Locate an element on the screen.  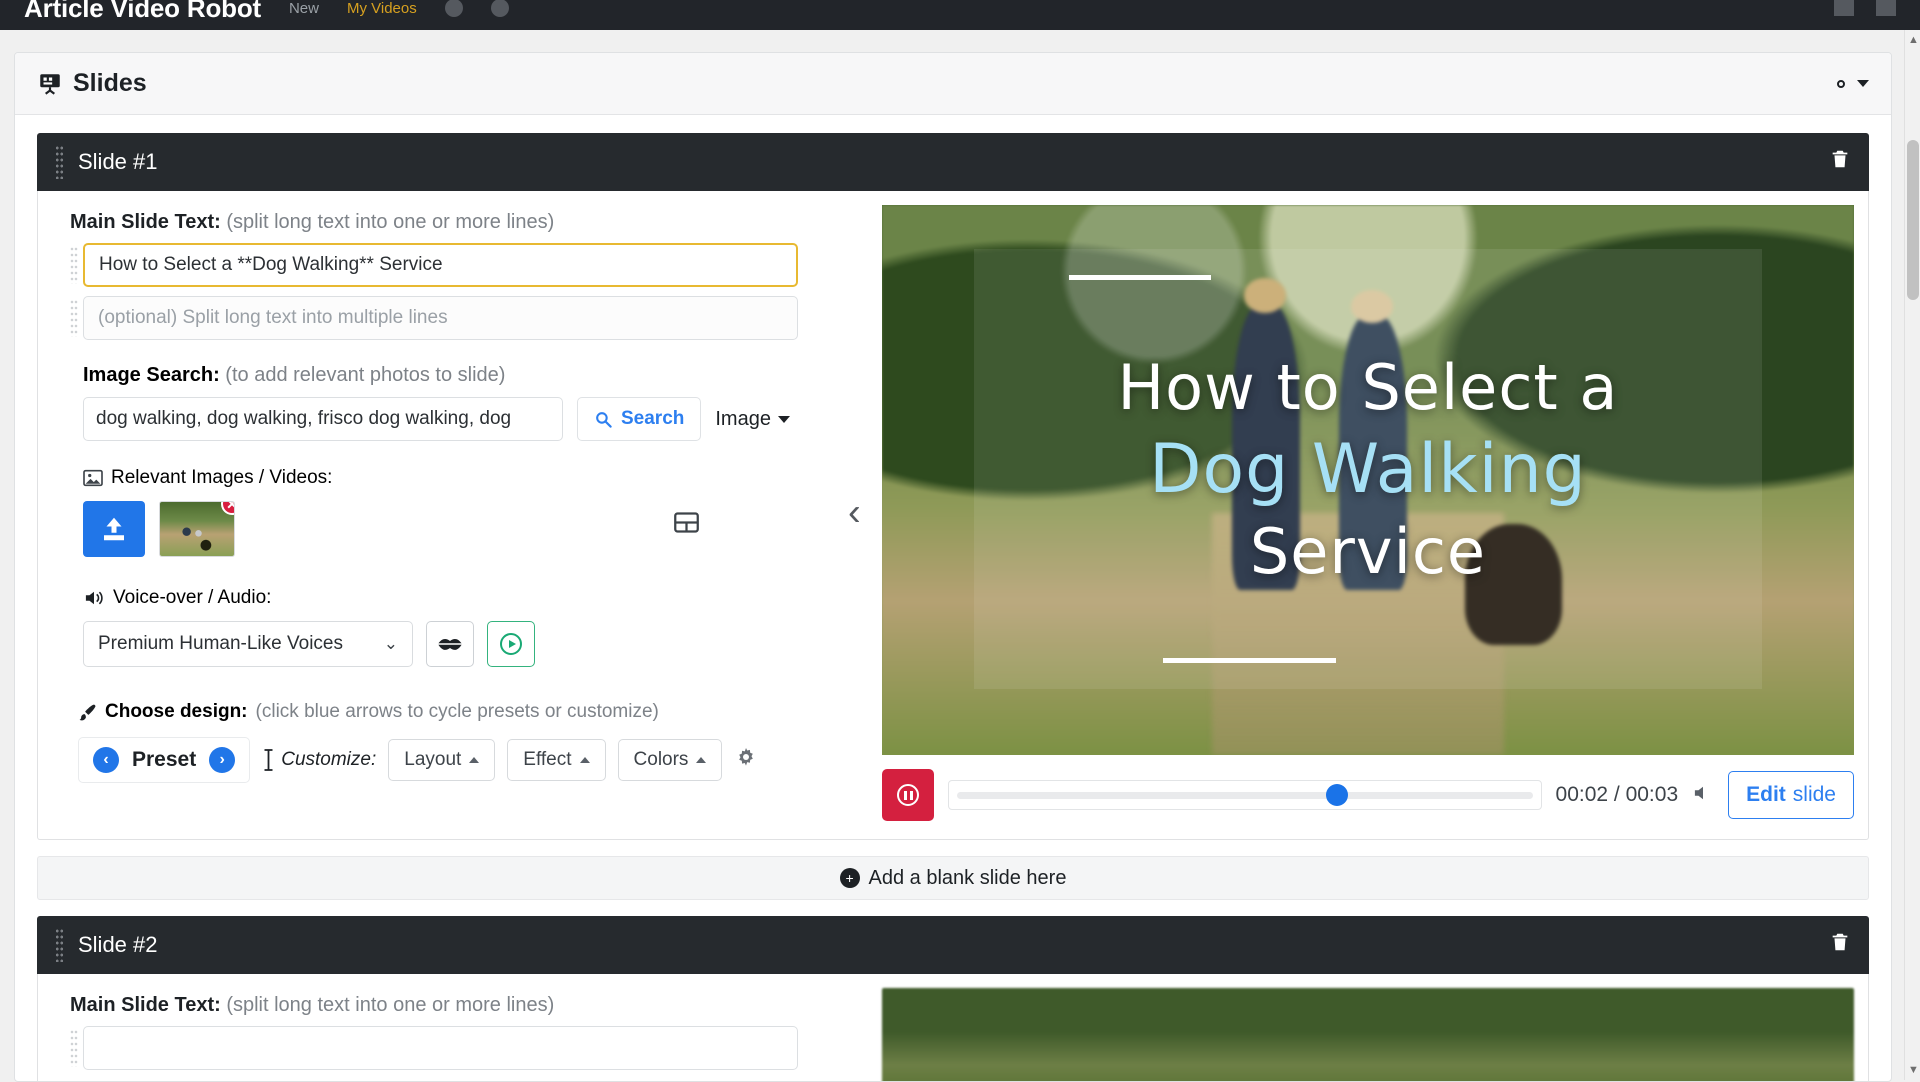
add-blank-slide-button: + Add a blank slide here is located at coordinates (953, 878).